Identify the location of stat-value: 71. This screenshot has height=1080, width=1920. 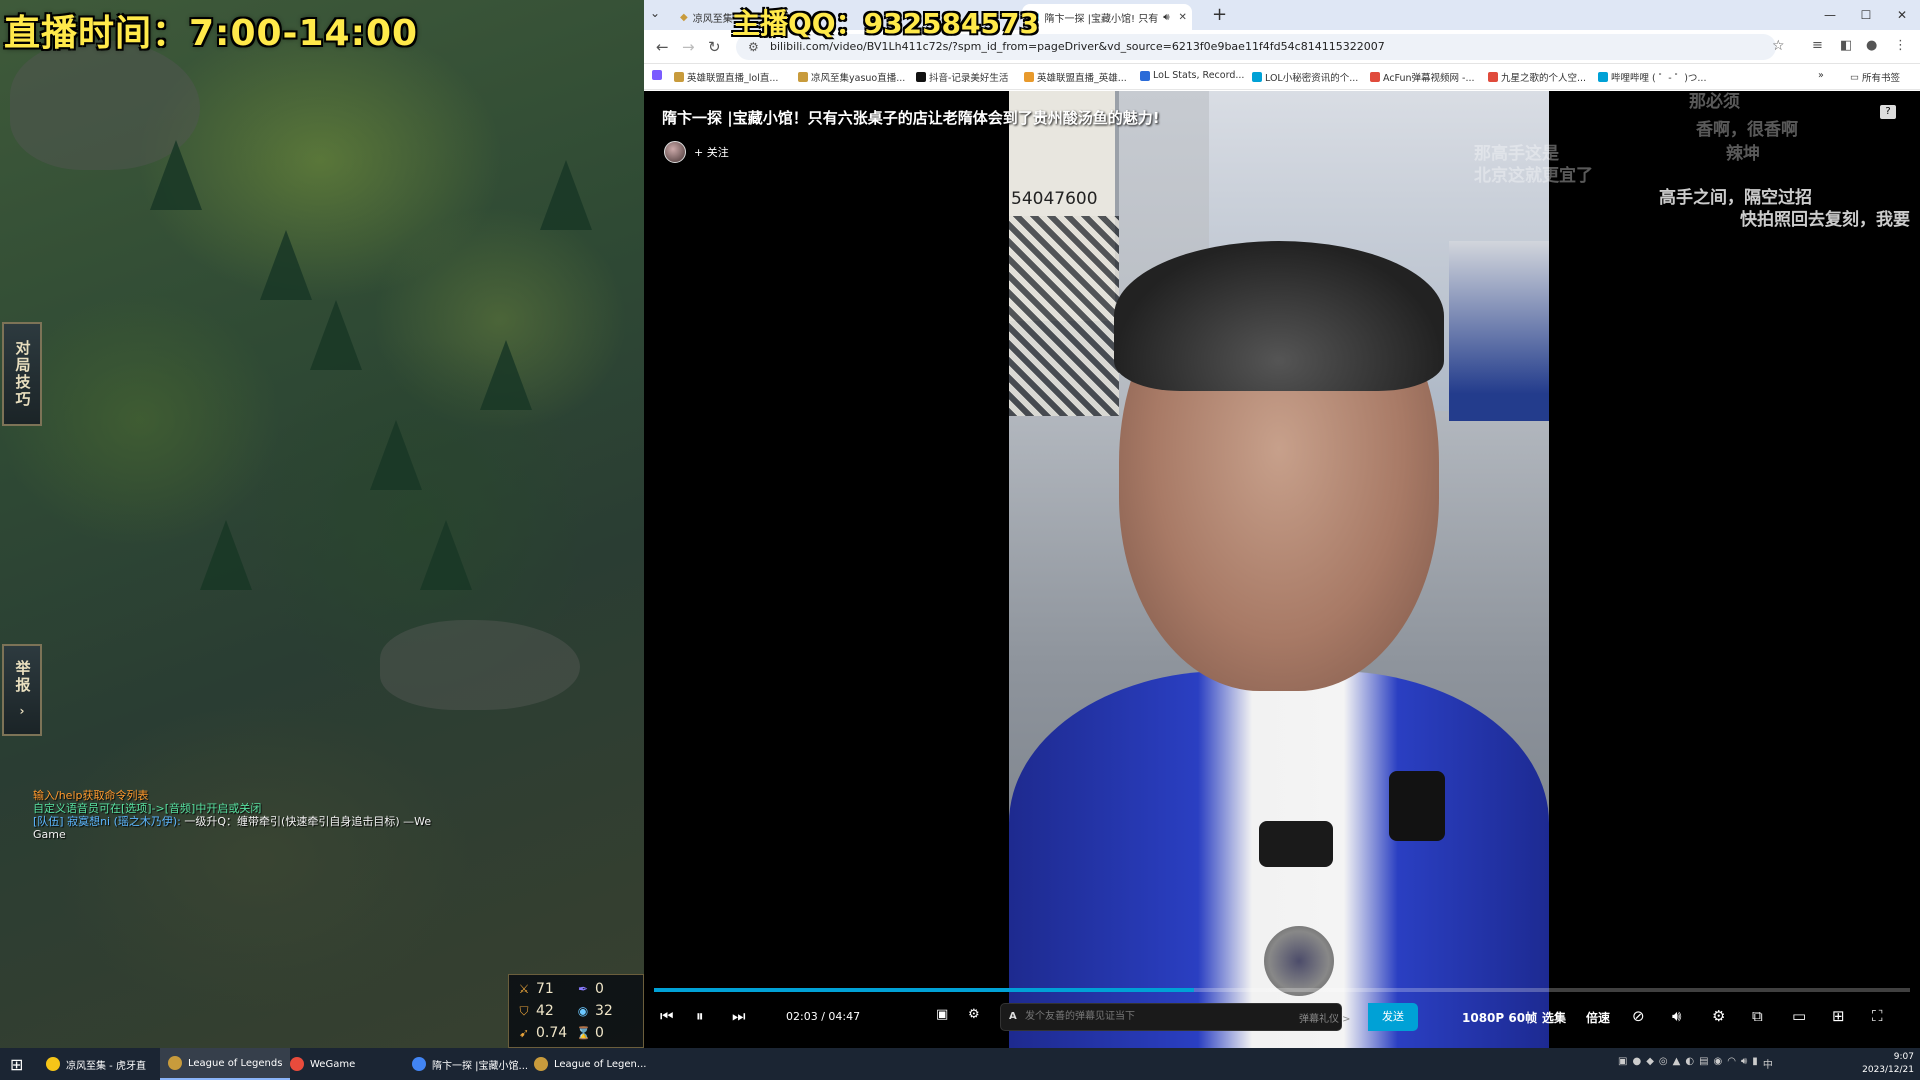
(545, 989).